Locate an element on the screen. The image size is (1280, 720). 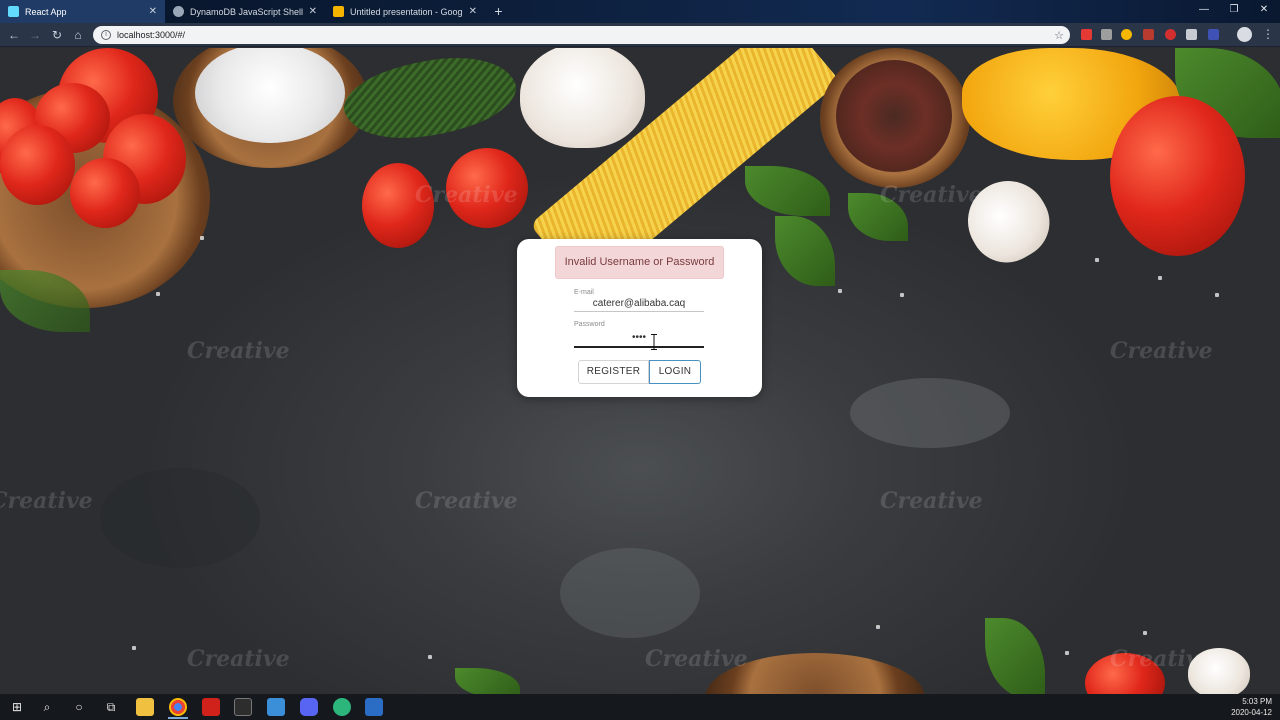
url-text: localhost:3000/#/ is located at coordinates (151, 35).